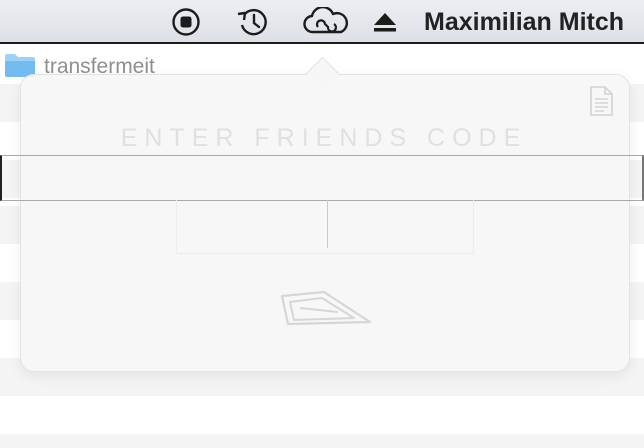 The image size is (644, 448). What do you see at coordinates (327, 224) in the screenshot?
I see `code-box-divider` at bounding box center [327, 224].